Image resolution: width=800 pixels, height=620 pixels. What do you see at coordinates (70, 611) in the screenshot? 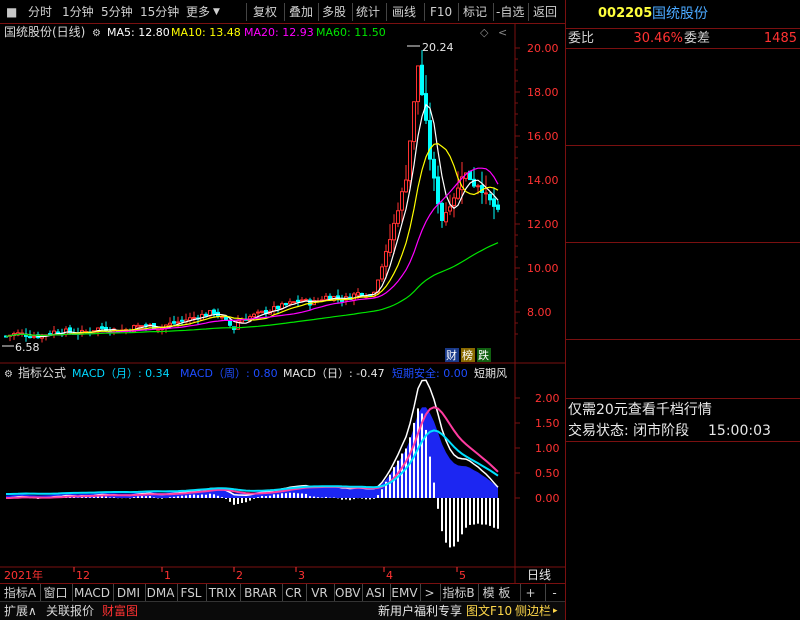
I see `related-quote-button: 关联报价` at bounding box center [70, 611].